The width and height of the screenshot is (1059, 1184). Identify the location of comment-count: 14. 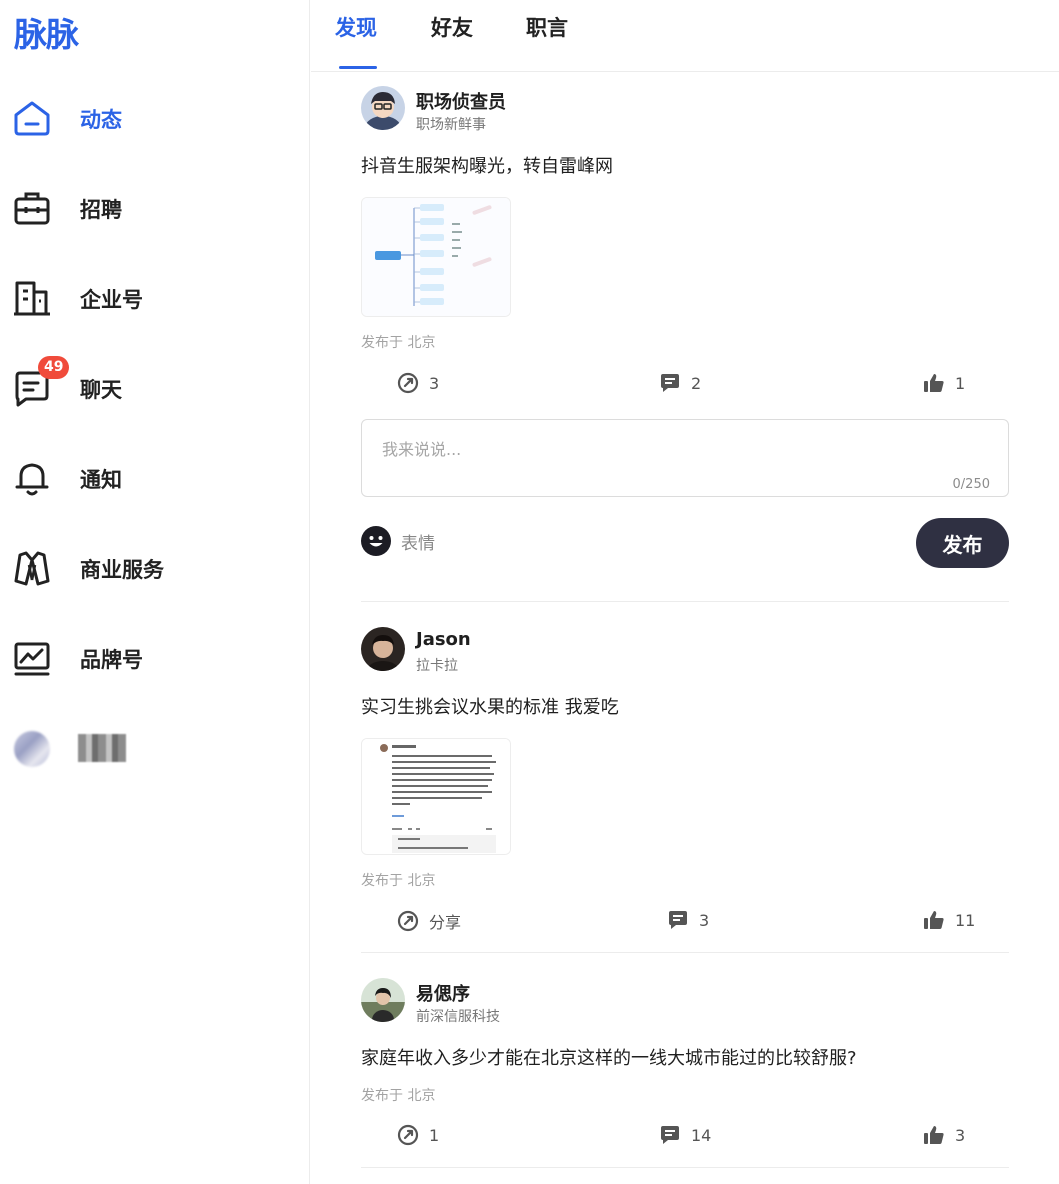
(701, 1135).